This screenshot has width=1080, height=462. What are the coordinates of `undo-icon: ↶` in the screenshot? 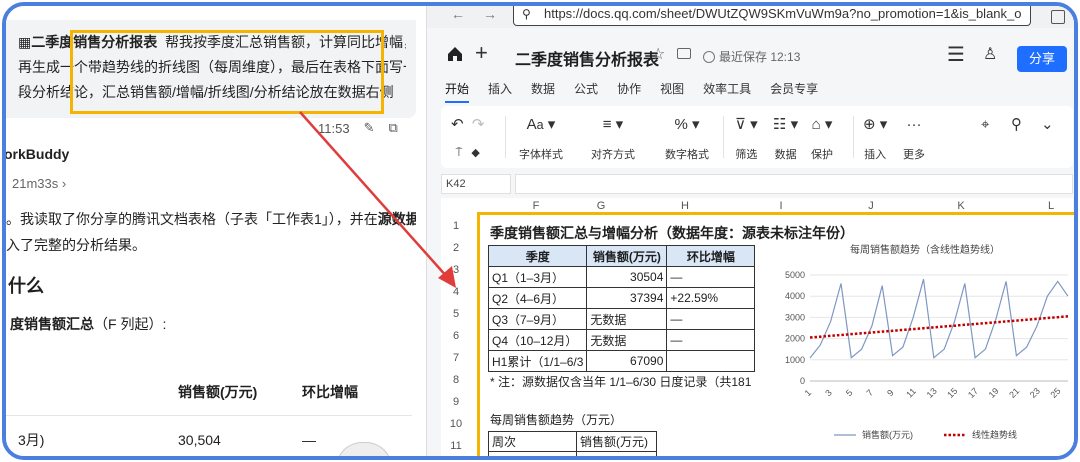 It's located at (457, 124).